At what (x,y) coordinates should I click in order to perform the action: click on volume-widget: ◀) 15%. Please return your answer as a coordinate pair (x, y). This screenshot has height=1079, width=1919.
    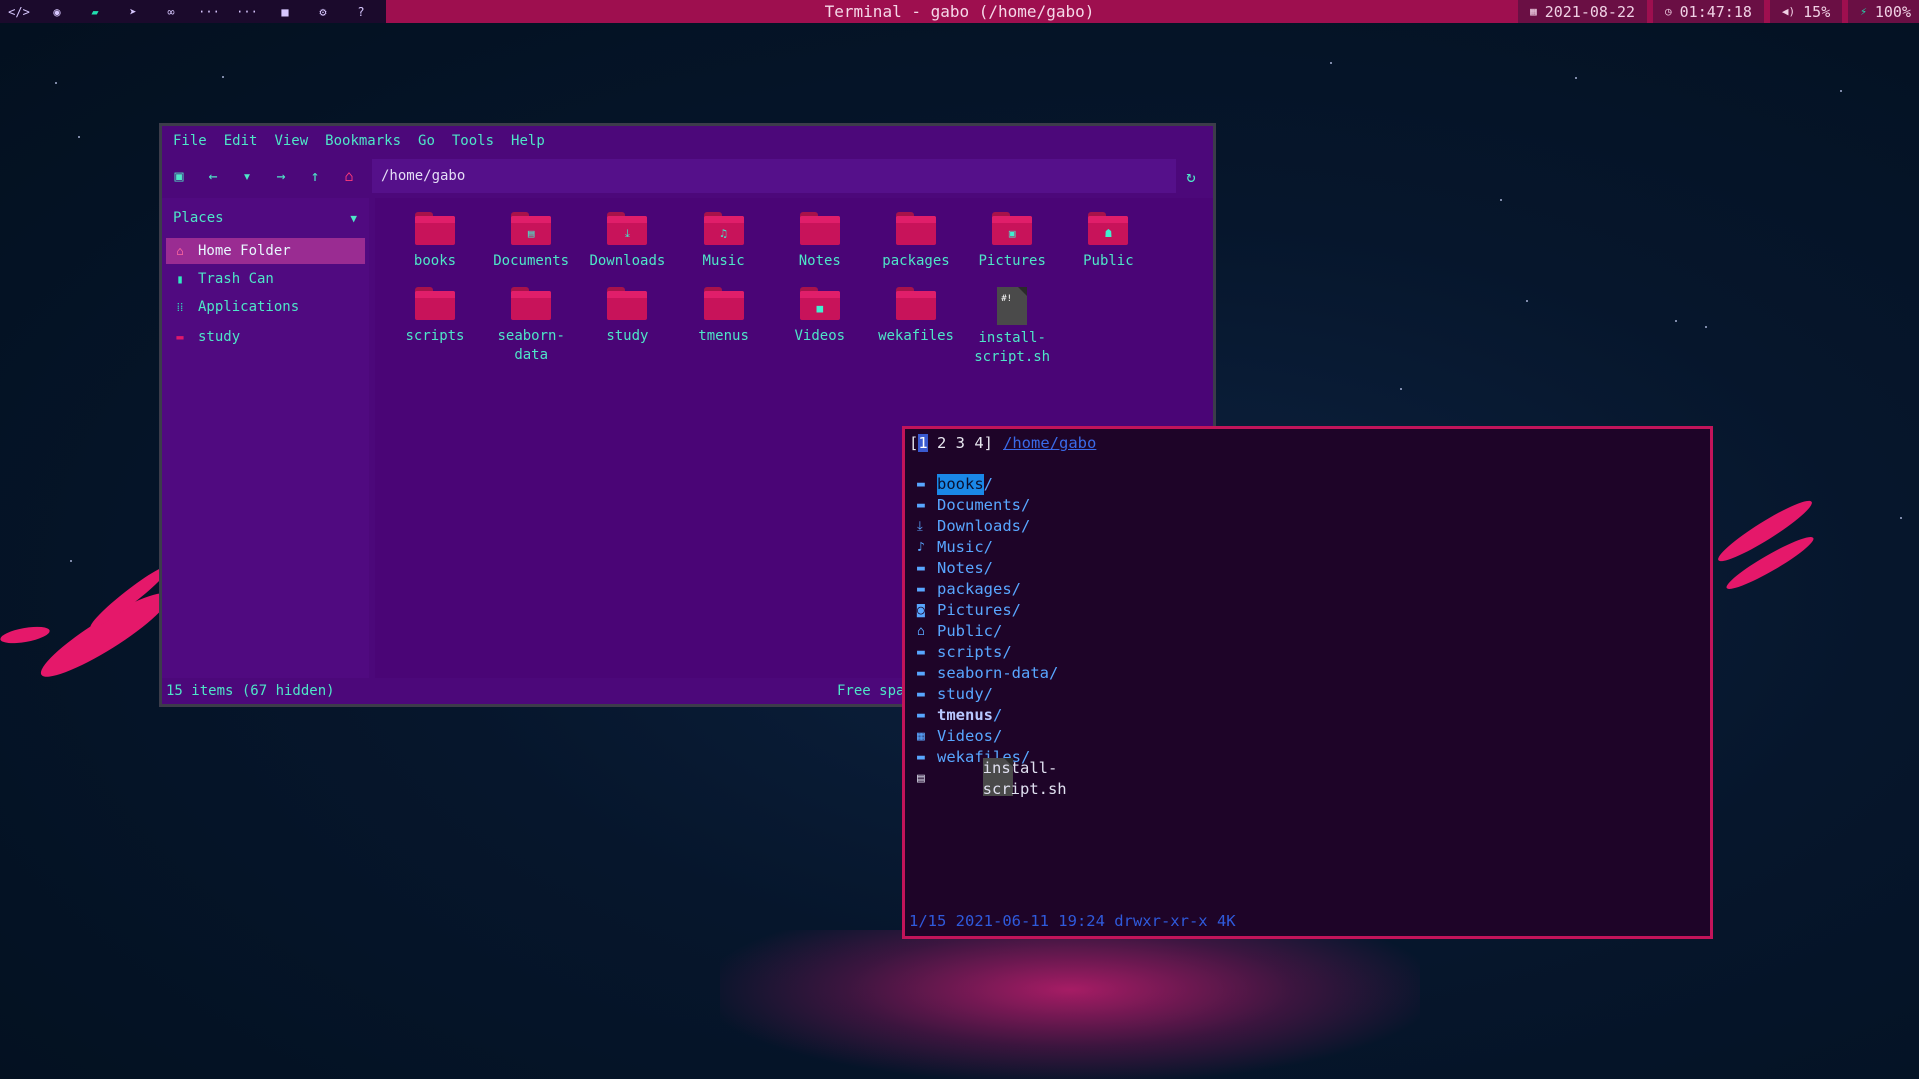
    Looking at the image, I should click on (1806, 11).